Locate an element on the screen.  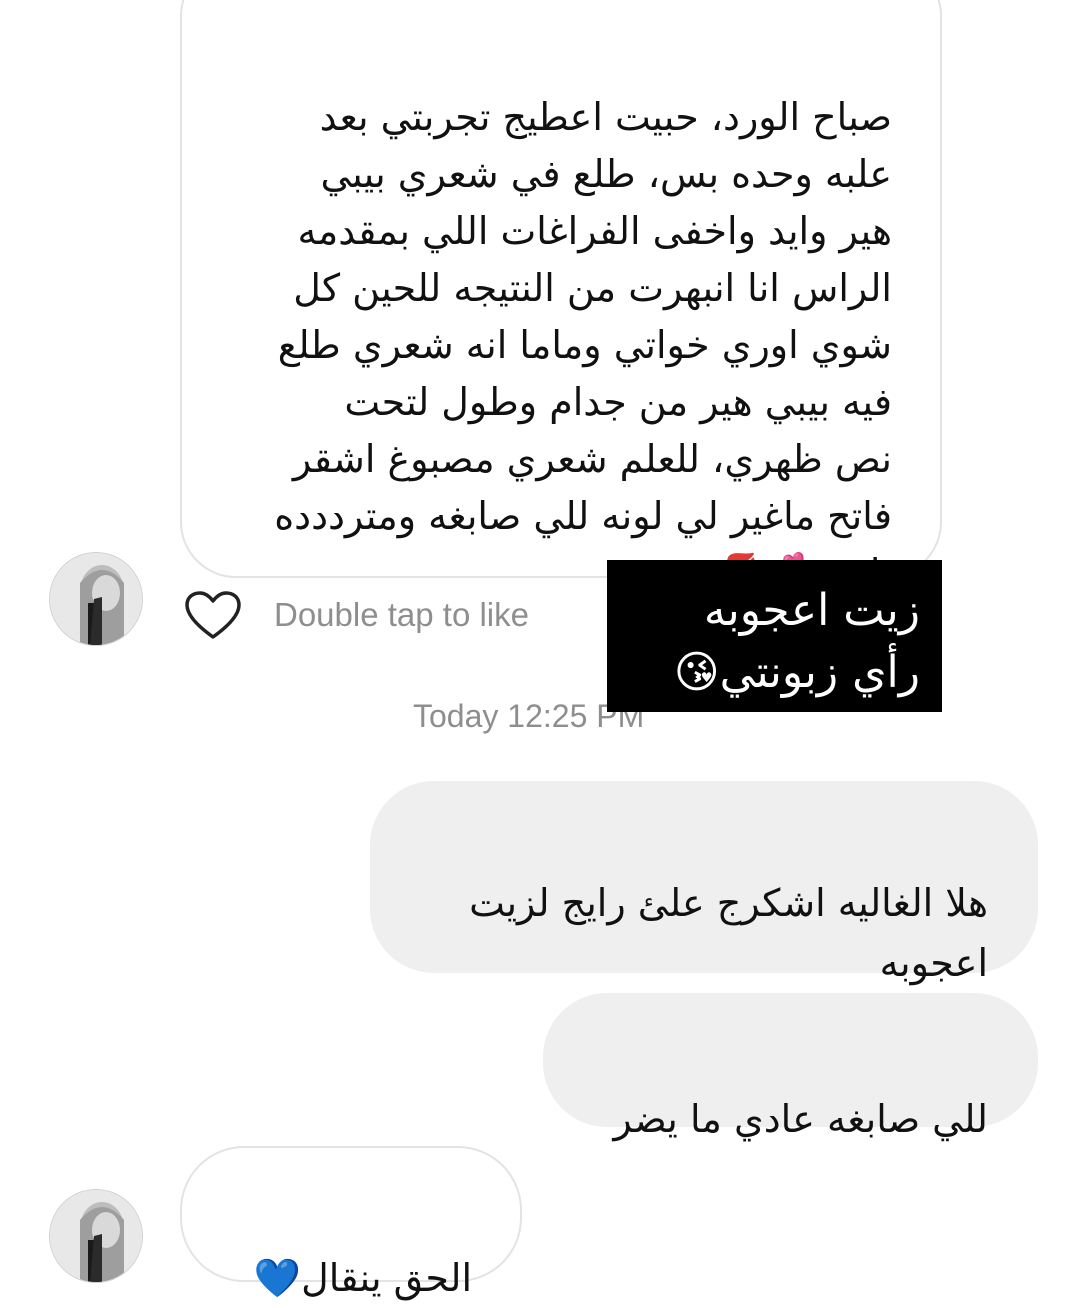
message-text: للي صابغه عادي ما يضر is located at coordinates (800, 1119).